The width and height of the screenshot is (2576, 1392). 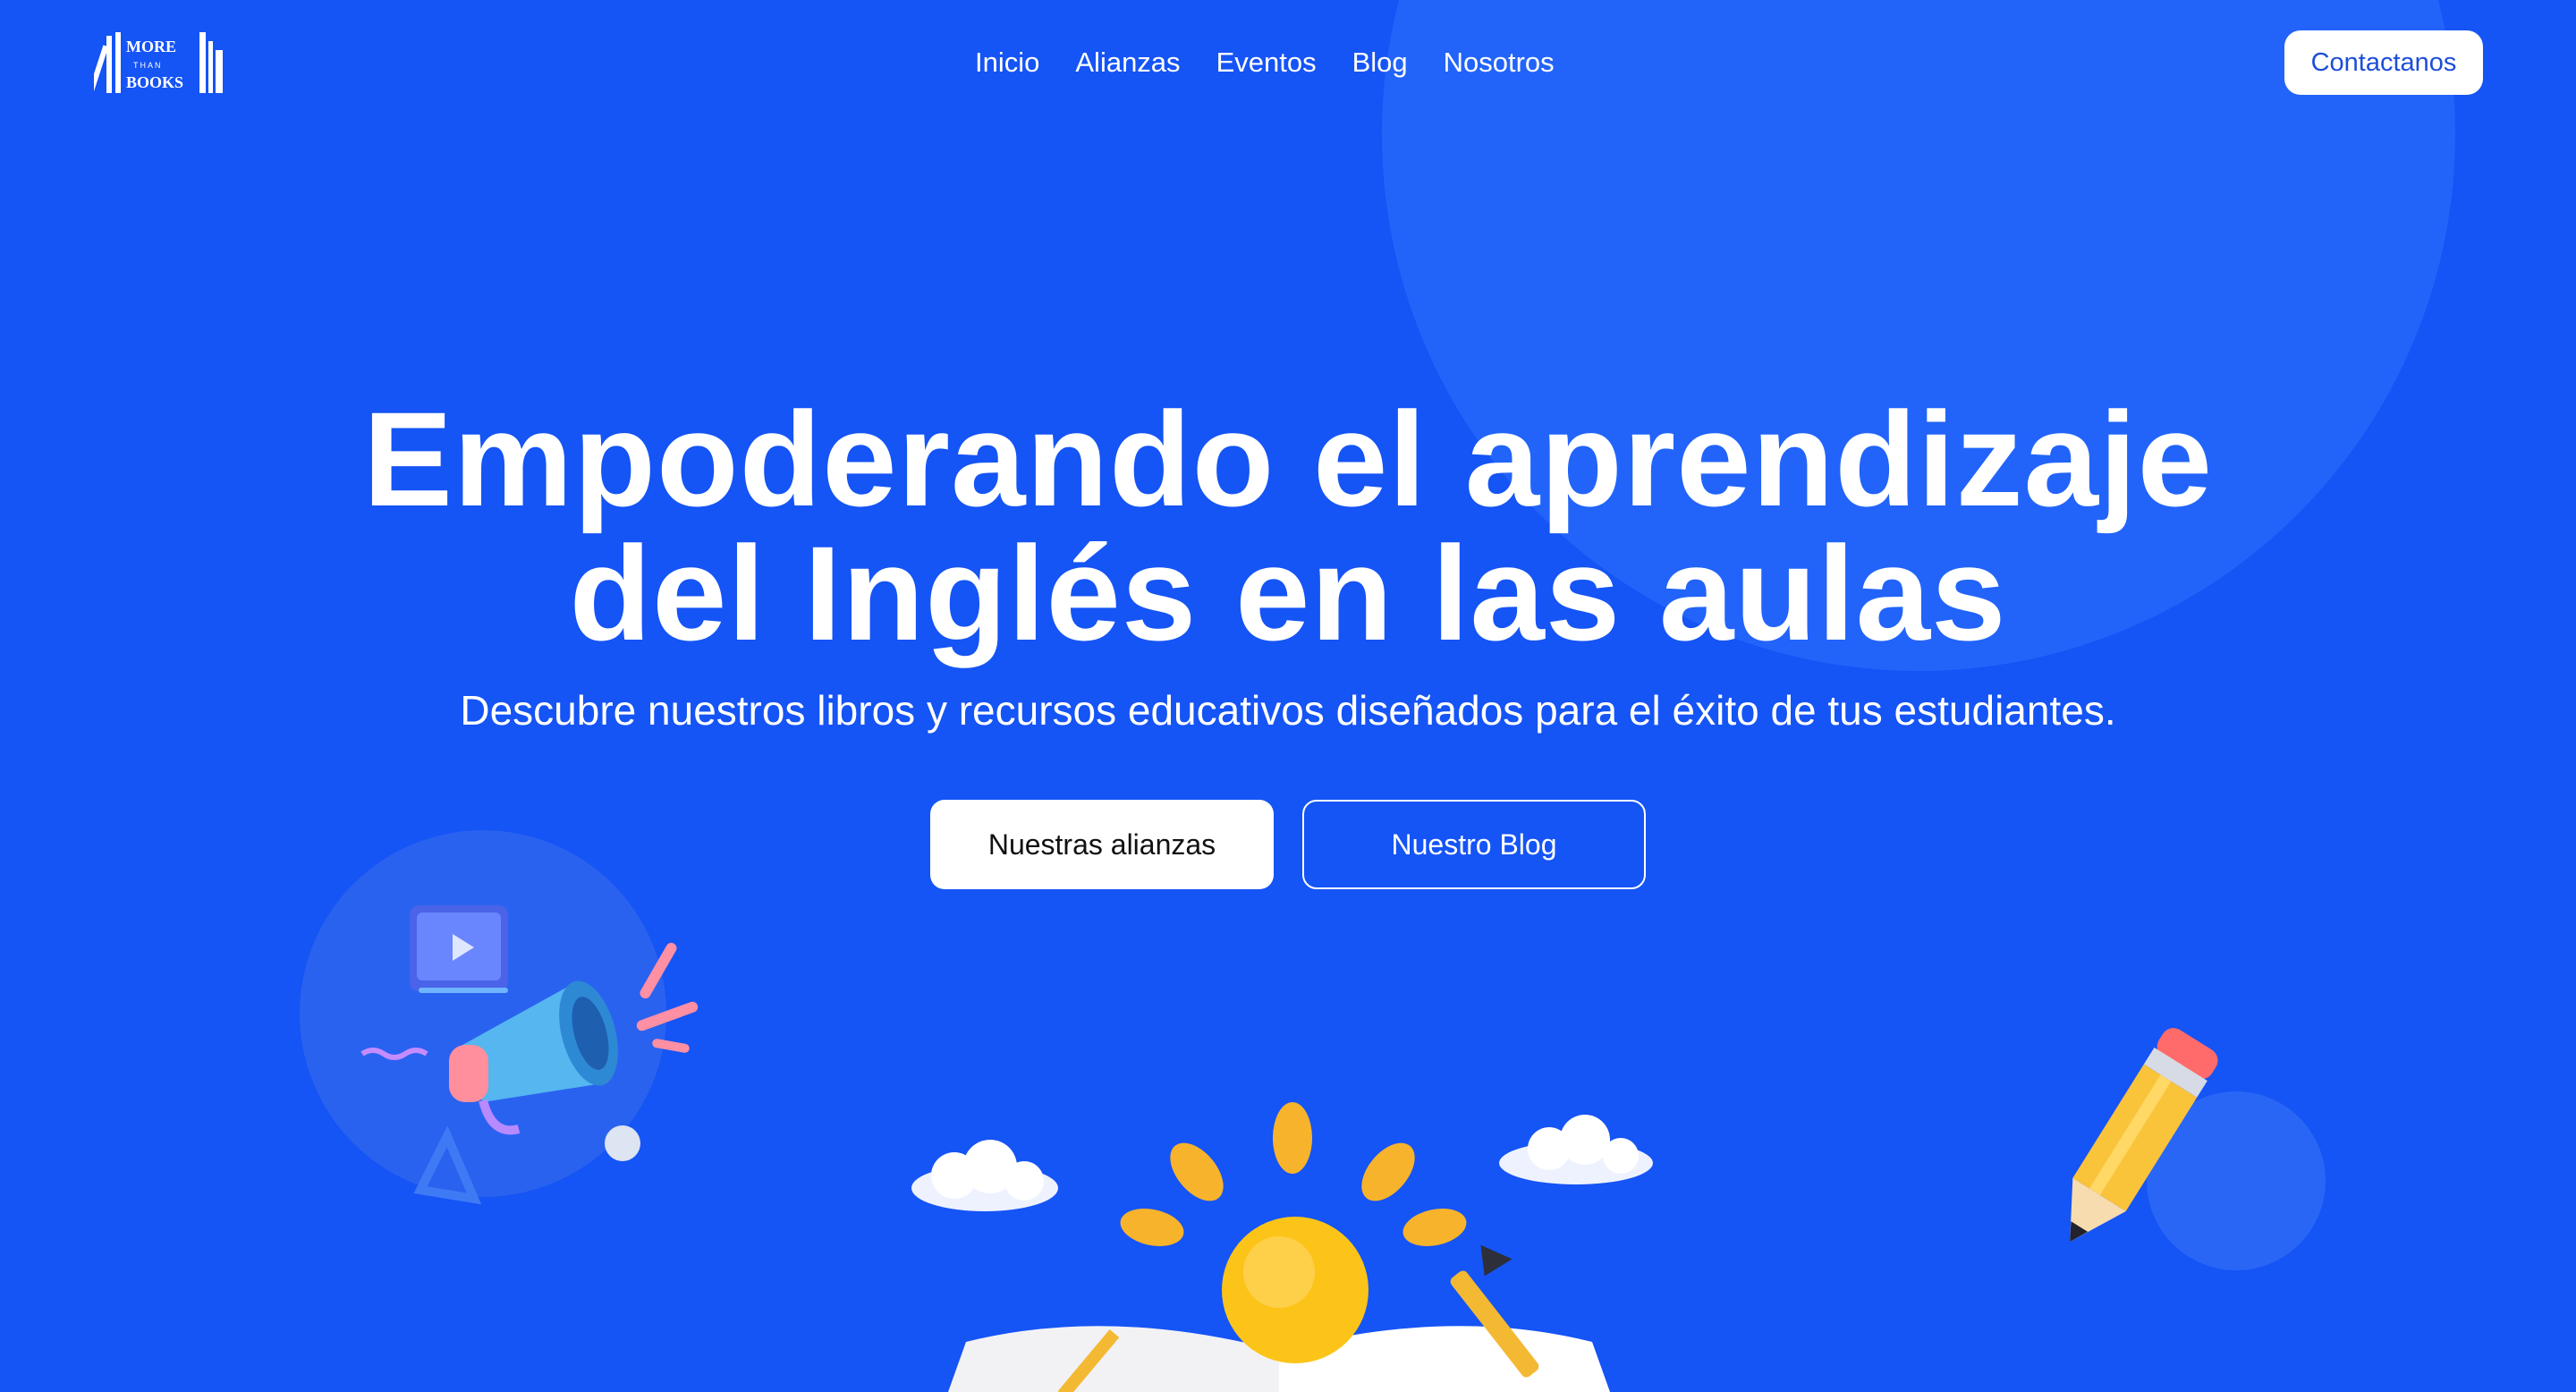 What do you see at coordinates (154, 82) in the screenshot?
I see `logo-text-books: BOOKS` at bounding box center [154, 82].